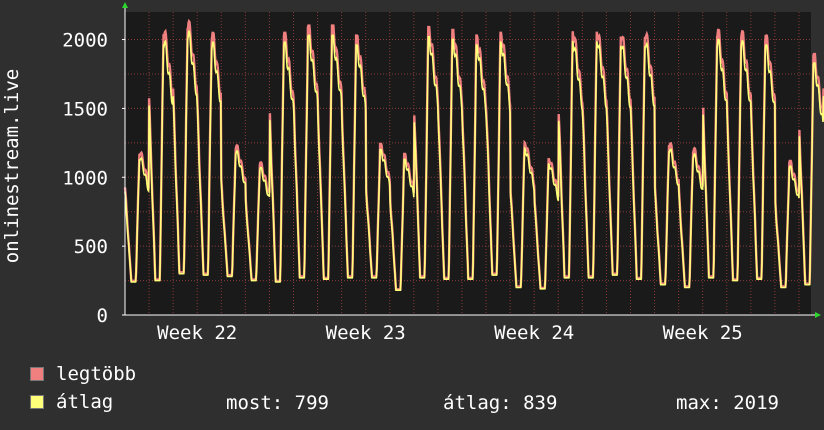  I want to click on legend-label: legtöbb, so click(96, 374).